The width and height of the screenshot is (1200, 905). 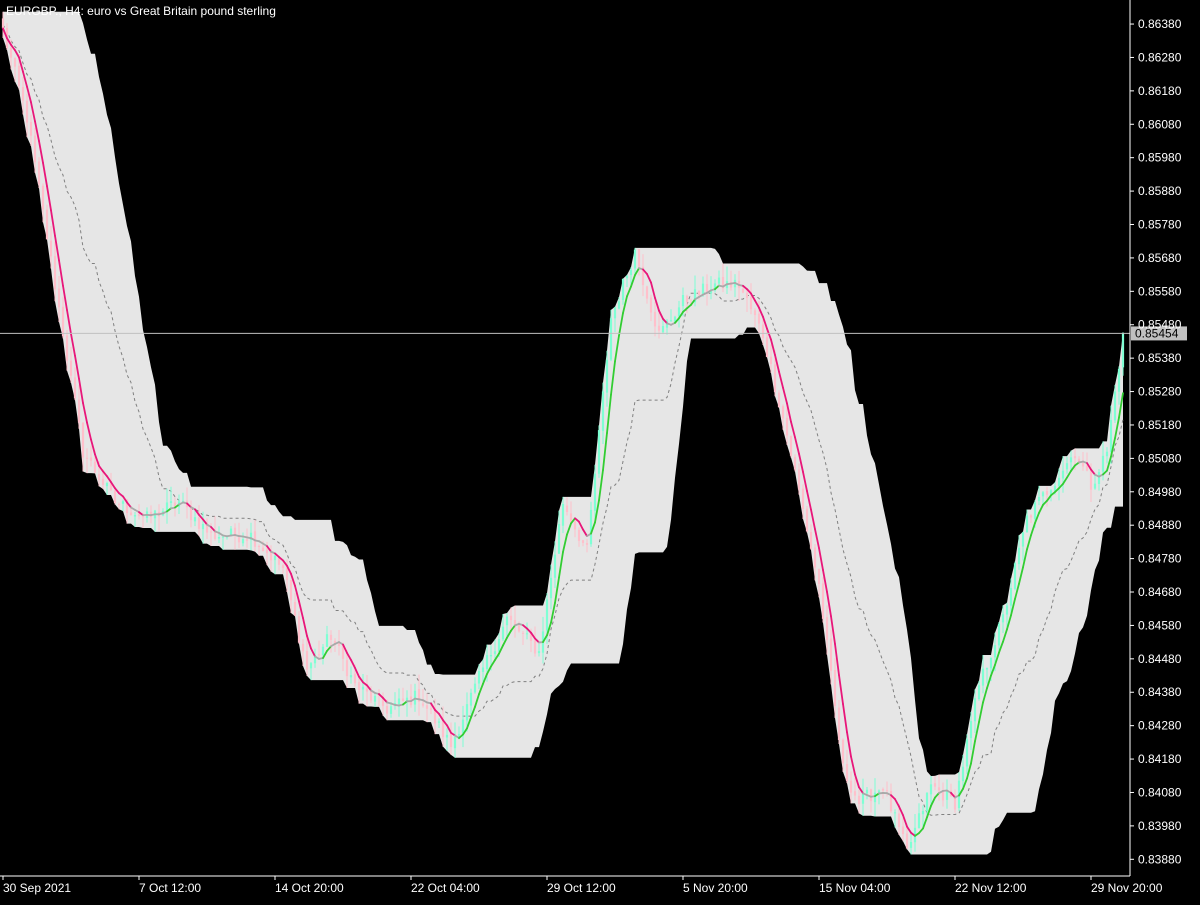 I want to click on y-tick-label: 0.84080, so click(x=1160, y=792).